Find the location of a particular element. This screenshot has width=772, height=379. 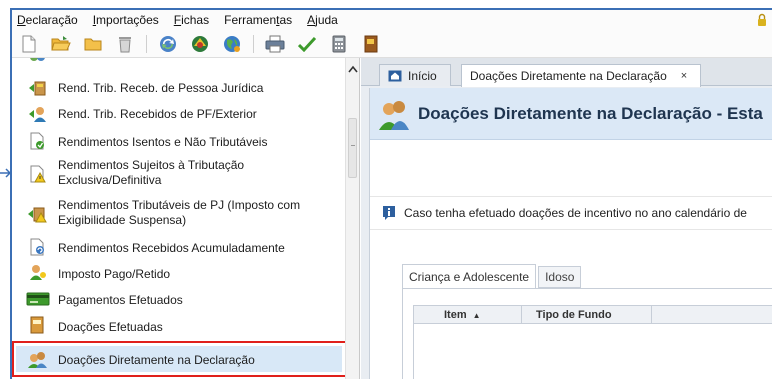

lock-icon is located at coordinates (762, 20).